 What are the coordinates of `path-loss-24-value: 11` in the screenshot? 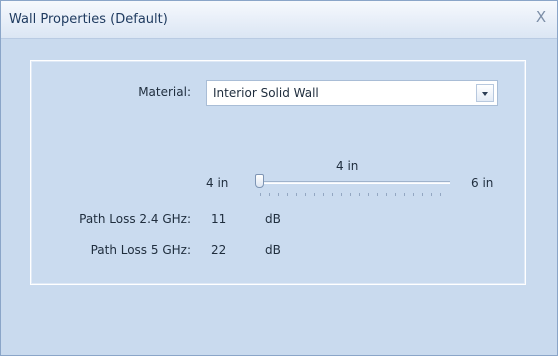 It's located at (219, 219).